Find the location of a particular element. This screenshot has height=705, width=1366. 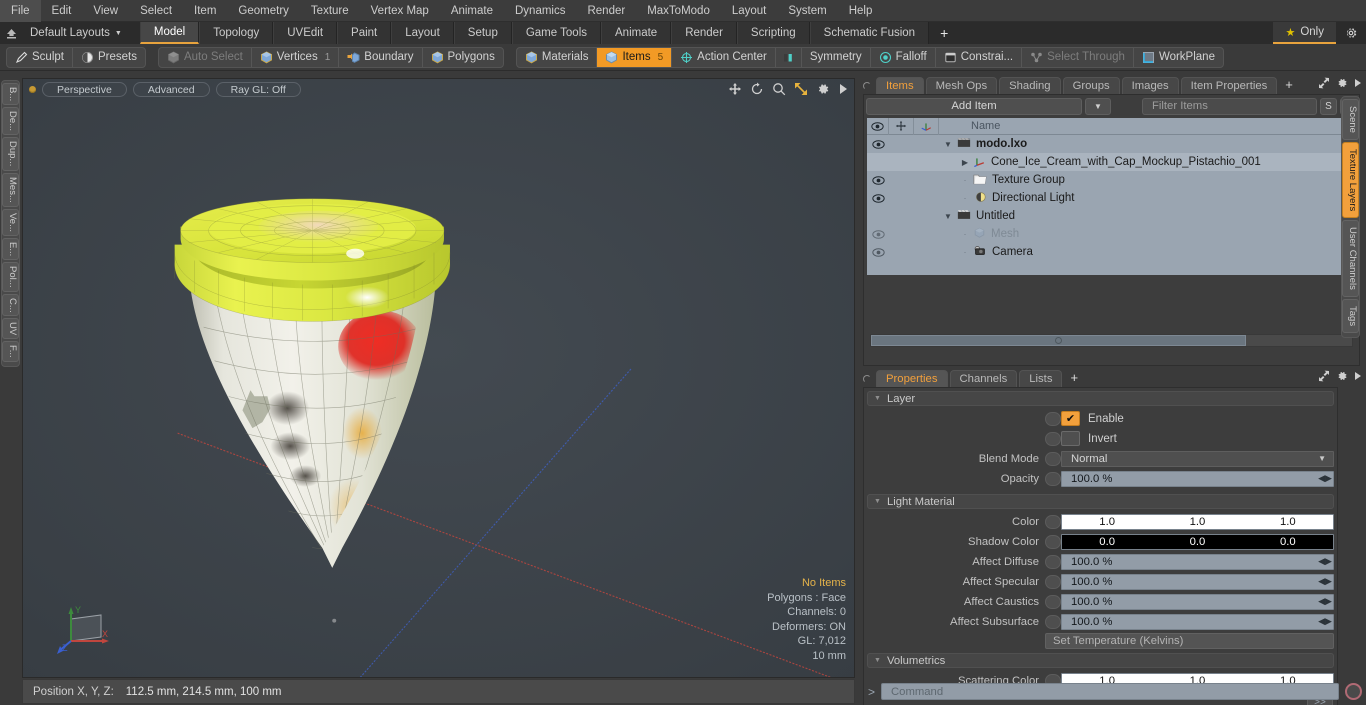

action-center-mode-button is located at coordinates (789, 57).